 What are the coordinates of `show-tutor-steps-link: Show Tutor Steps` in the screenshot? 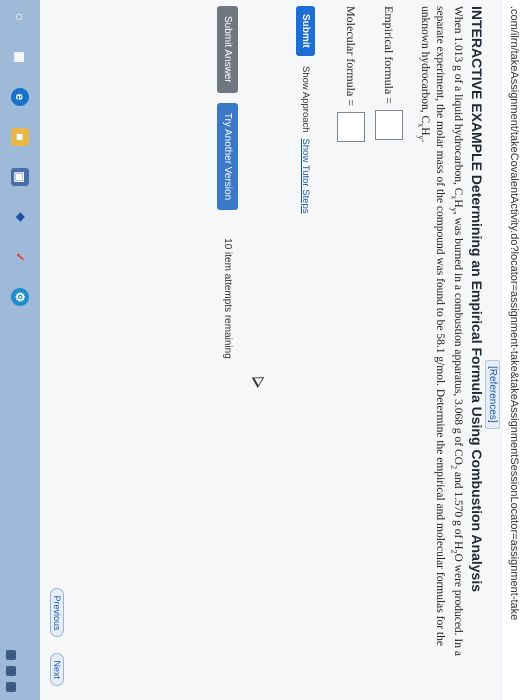 It's located at (305, 176).